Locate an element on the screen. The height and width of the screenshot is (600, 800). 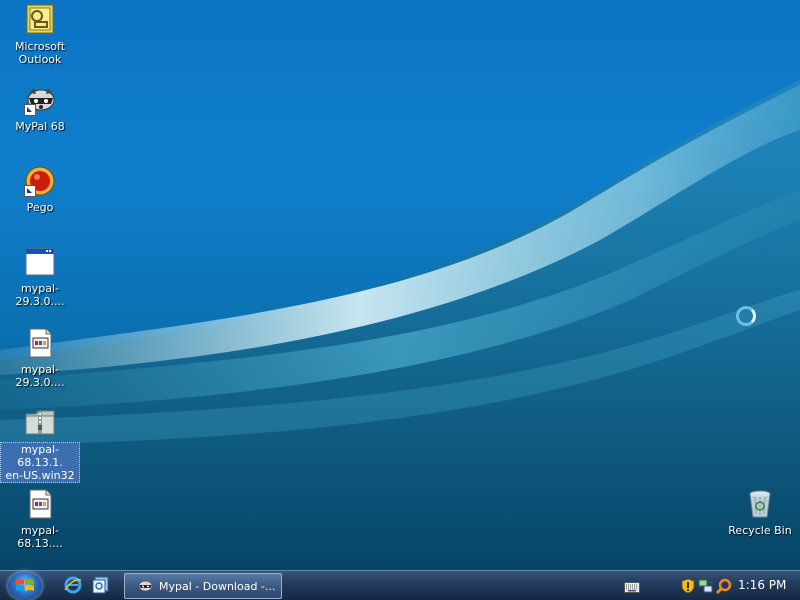
window-exe-icon is located at coordinates (40, 262).